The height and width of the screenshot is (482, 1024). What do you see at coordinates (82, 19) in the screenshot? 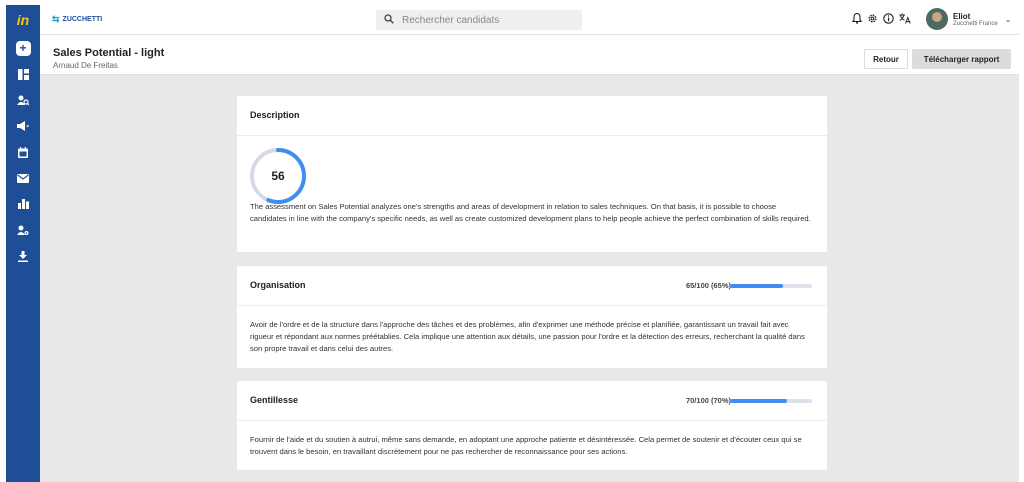
I see `brand-name: ZUCCHETTI` at bounding box center [82, 19].